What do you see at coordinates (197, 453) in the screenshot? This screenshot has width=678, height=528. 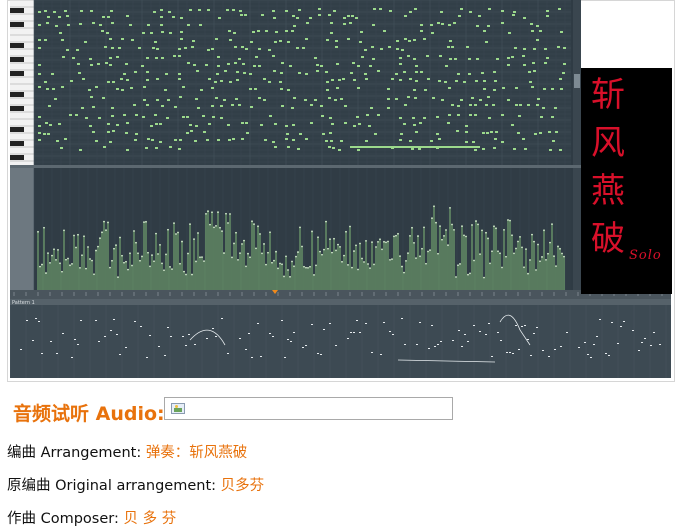 I see `arrangement-link: 弹奏：斩风燕破` at bounding box center [197, 453].